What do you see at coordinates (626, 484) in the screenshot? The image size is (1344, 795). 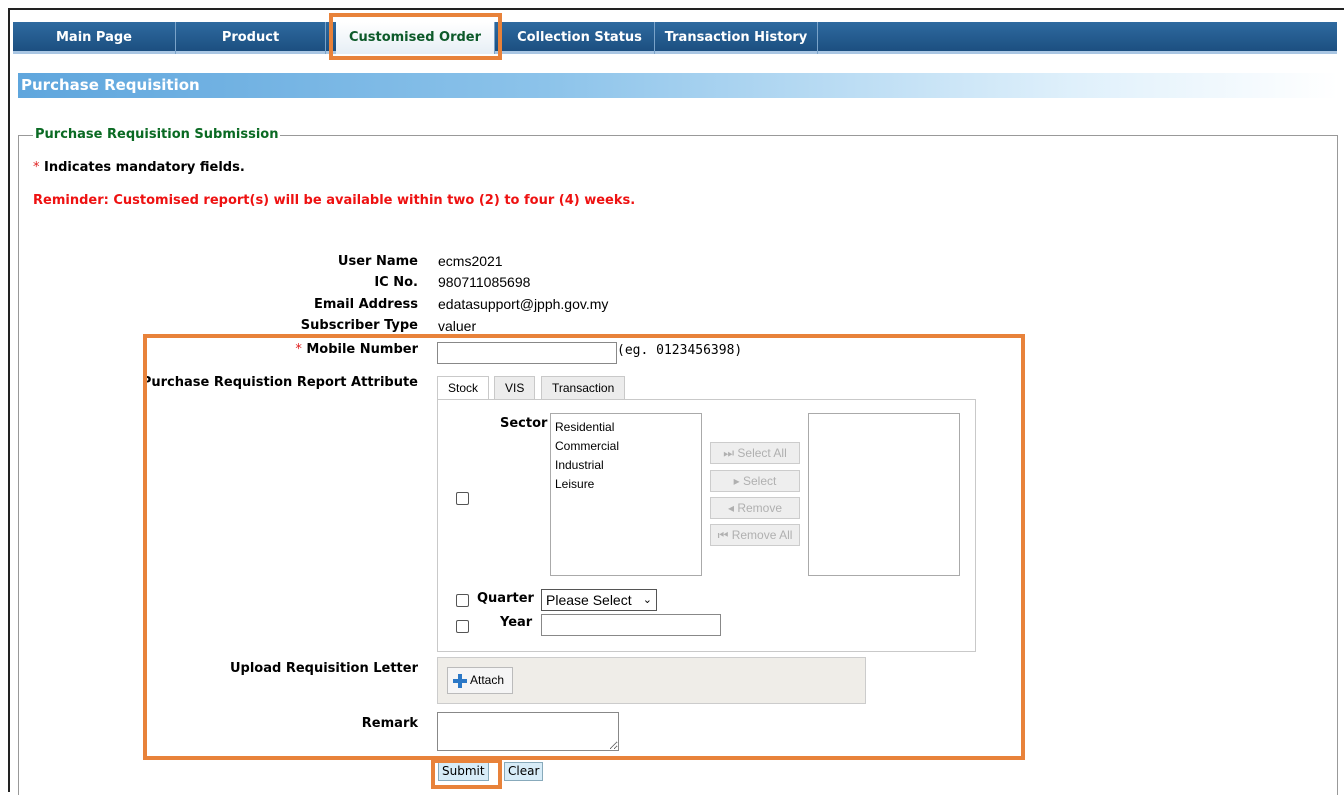 I see `sector-option: Leisure` at bounding box center [626, 484].